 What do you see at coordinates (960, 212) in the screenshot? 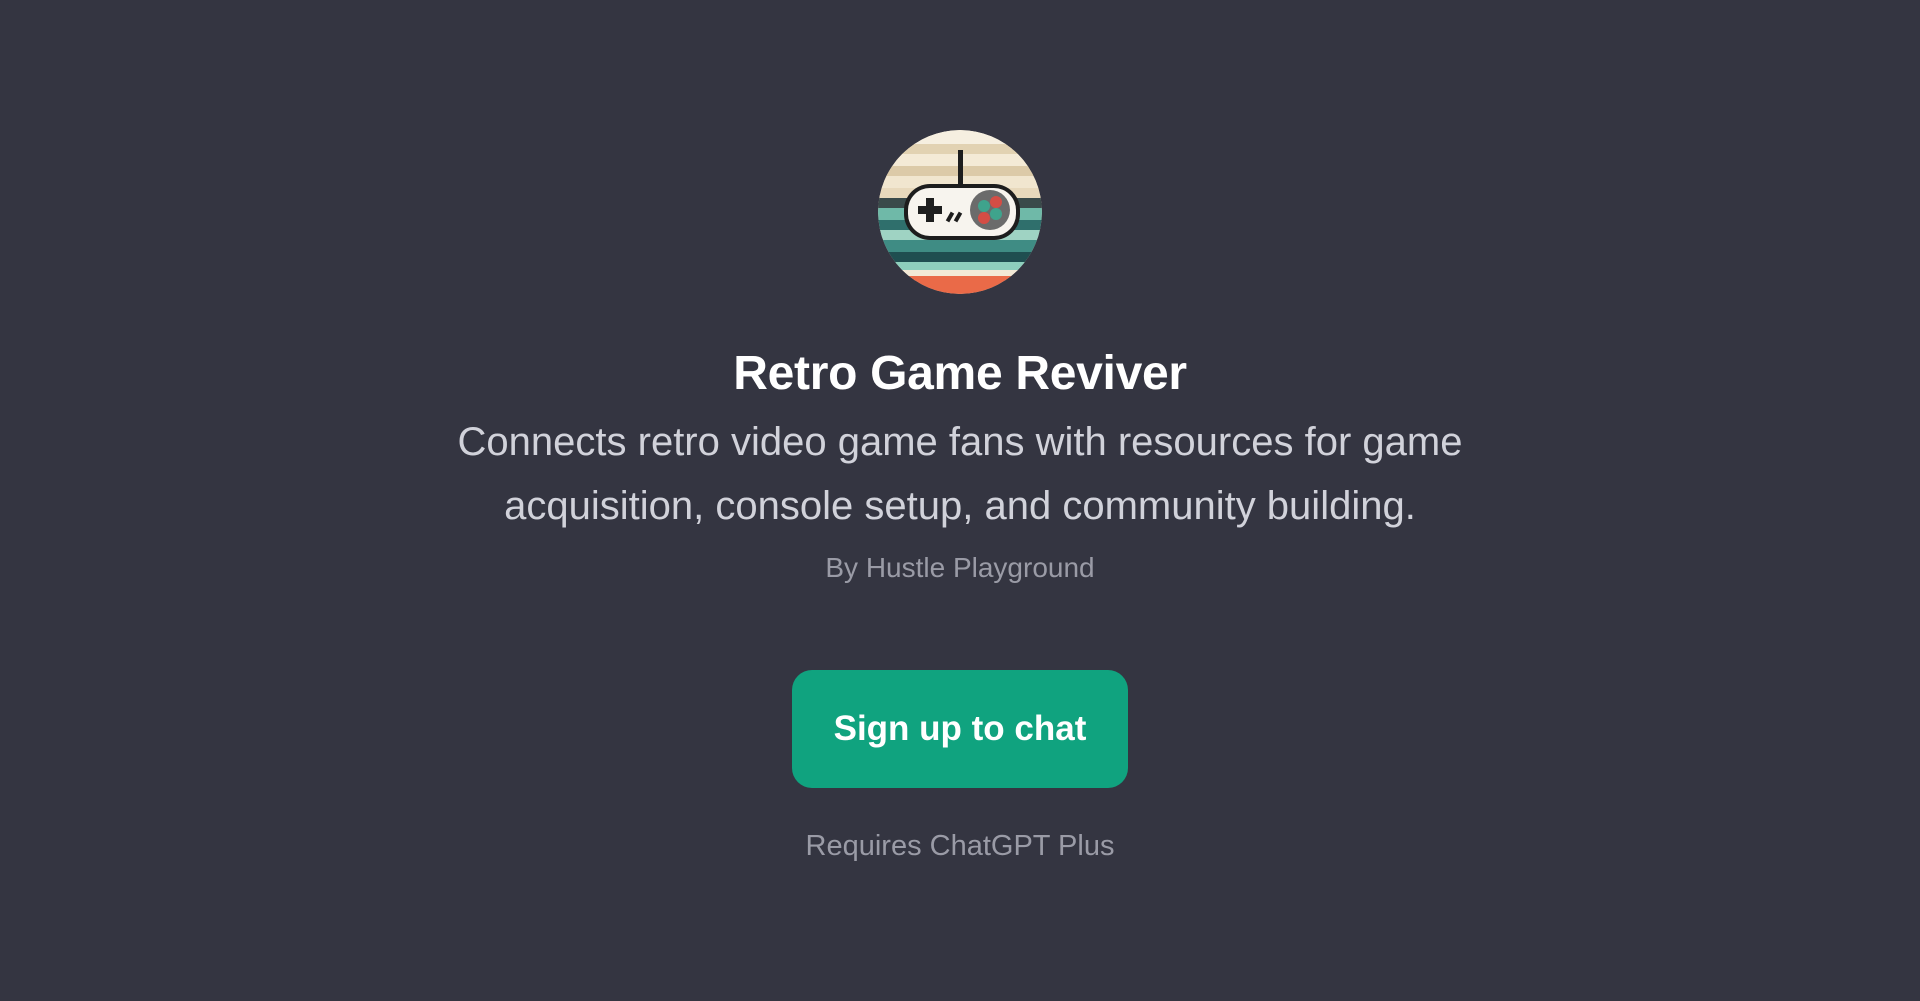
I see `retro-gamepad-avatar` at bounding box center [960, 212].